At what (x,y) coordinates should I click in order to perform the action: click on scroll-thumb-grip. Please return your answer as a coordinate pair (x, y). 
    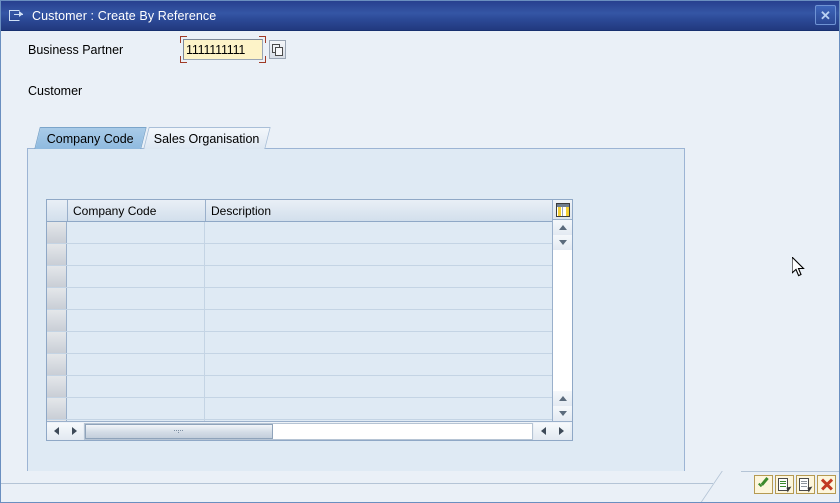
    Looking at the image, I should click on (179, 431).